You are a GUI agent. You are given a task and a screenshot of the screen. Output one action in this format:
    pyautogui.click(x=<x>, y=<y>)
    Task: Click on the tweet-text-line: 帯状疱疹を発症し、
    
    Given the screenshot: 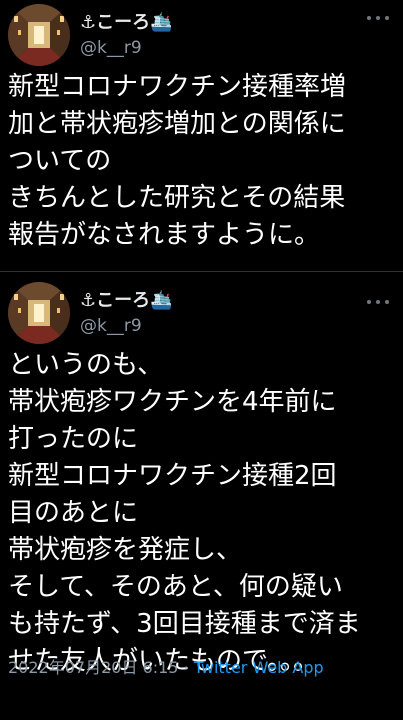 What is the action you would take?
    pyautogui.click(x=125, y=550)
    